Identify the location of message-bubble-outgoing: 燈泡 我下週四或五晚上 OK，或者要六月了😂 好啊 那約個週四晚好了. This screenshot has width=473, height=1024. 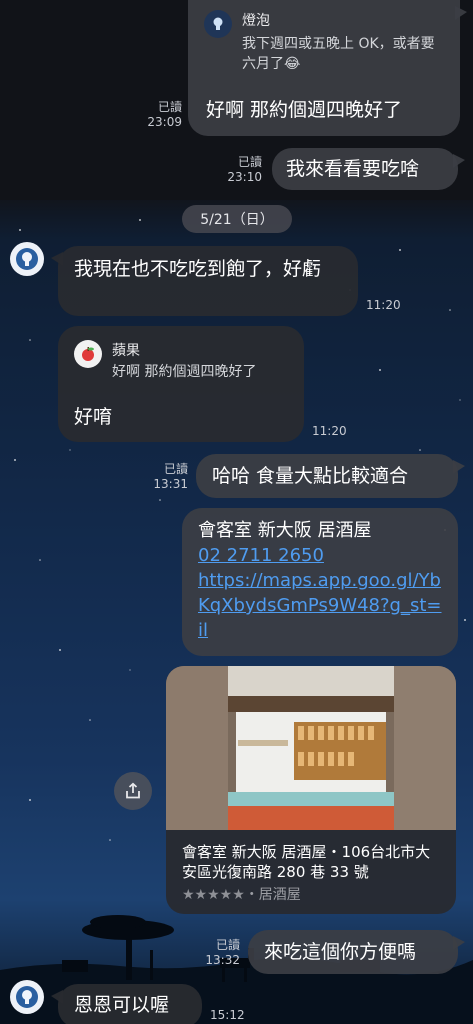
(327, 68).